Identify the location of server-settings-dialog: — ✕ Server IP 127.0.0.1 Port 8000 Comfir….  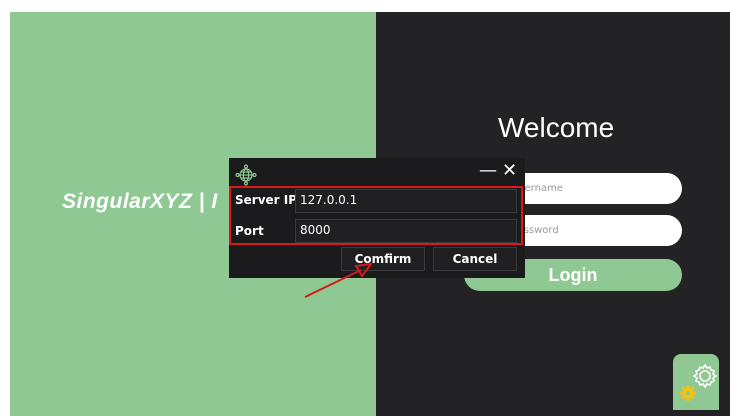
(377, 218).